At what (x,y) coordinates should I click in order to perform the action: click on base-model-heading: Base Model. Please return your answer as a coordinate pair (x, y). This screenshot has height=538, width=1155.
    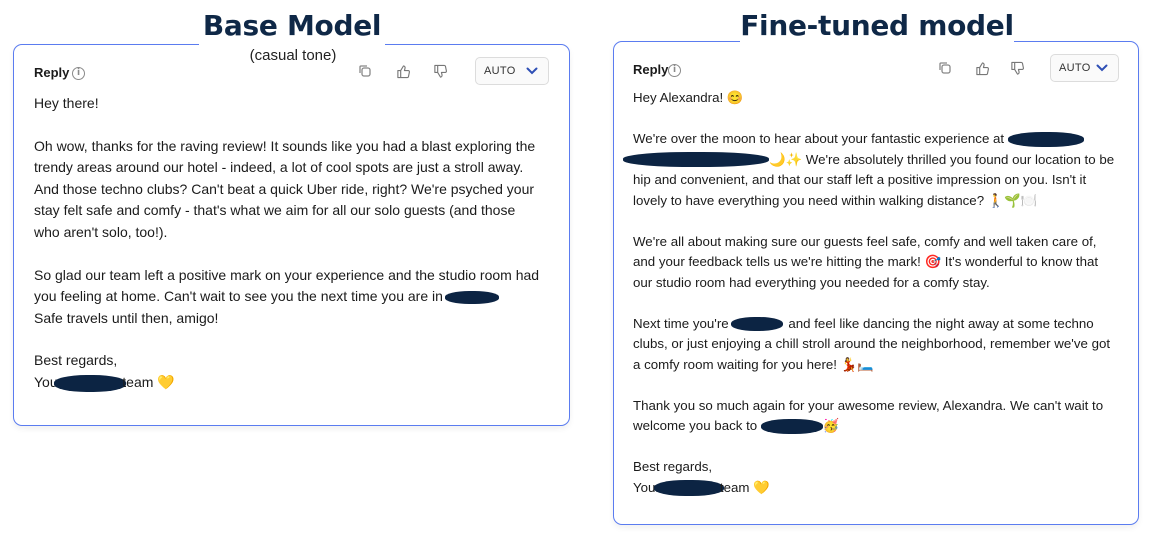
    Looking at the image, I should click on (292, 26).